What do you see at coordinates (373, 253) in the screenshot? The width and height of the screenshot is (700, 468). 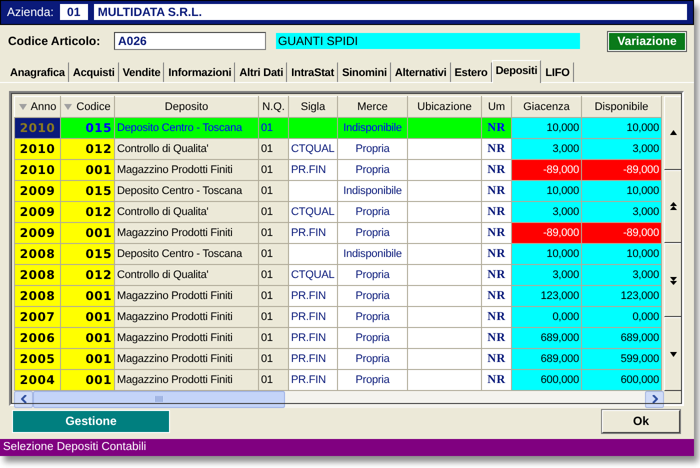 I see `goods-cell: Indisponibile` at bounding box center [373, 253].